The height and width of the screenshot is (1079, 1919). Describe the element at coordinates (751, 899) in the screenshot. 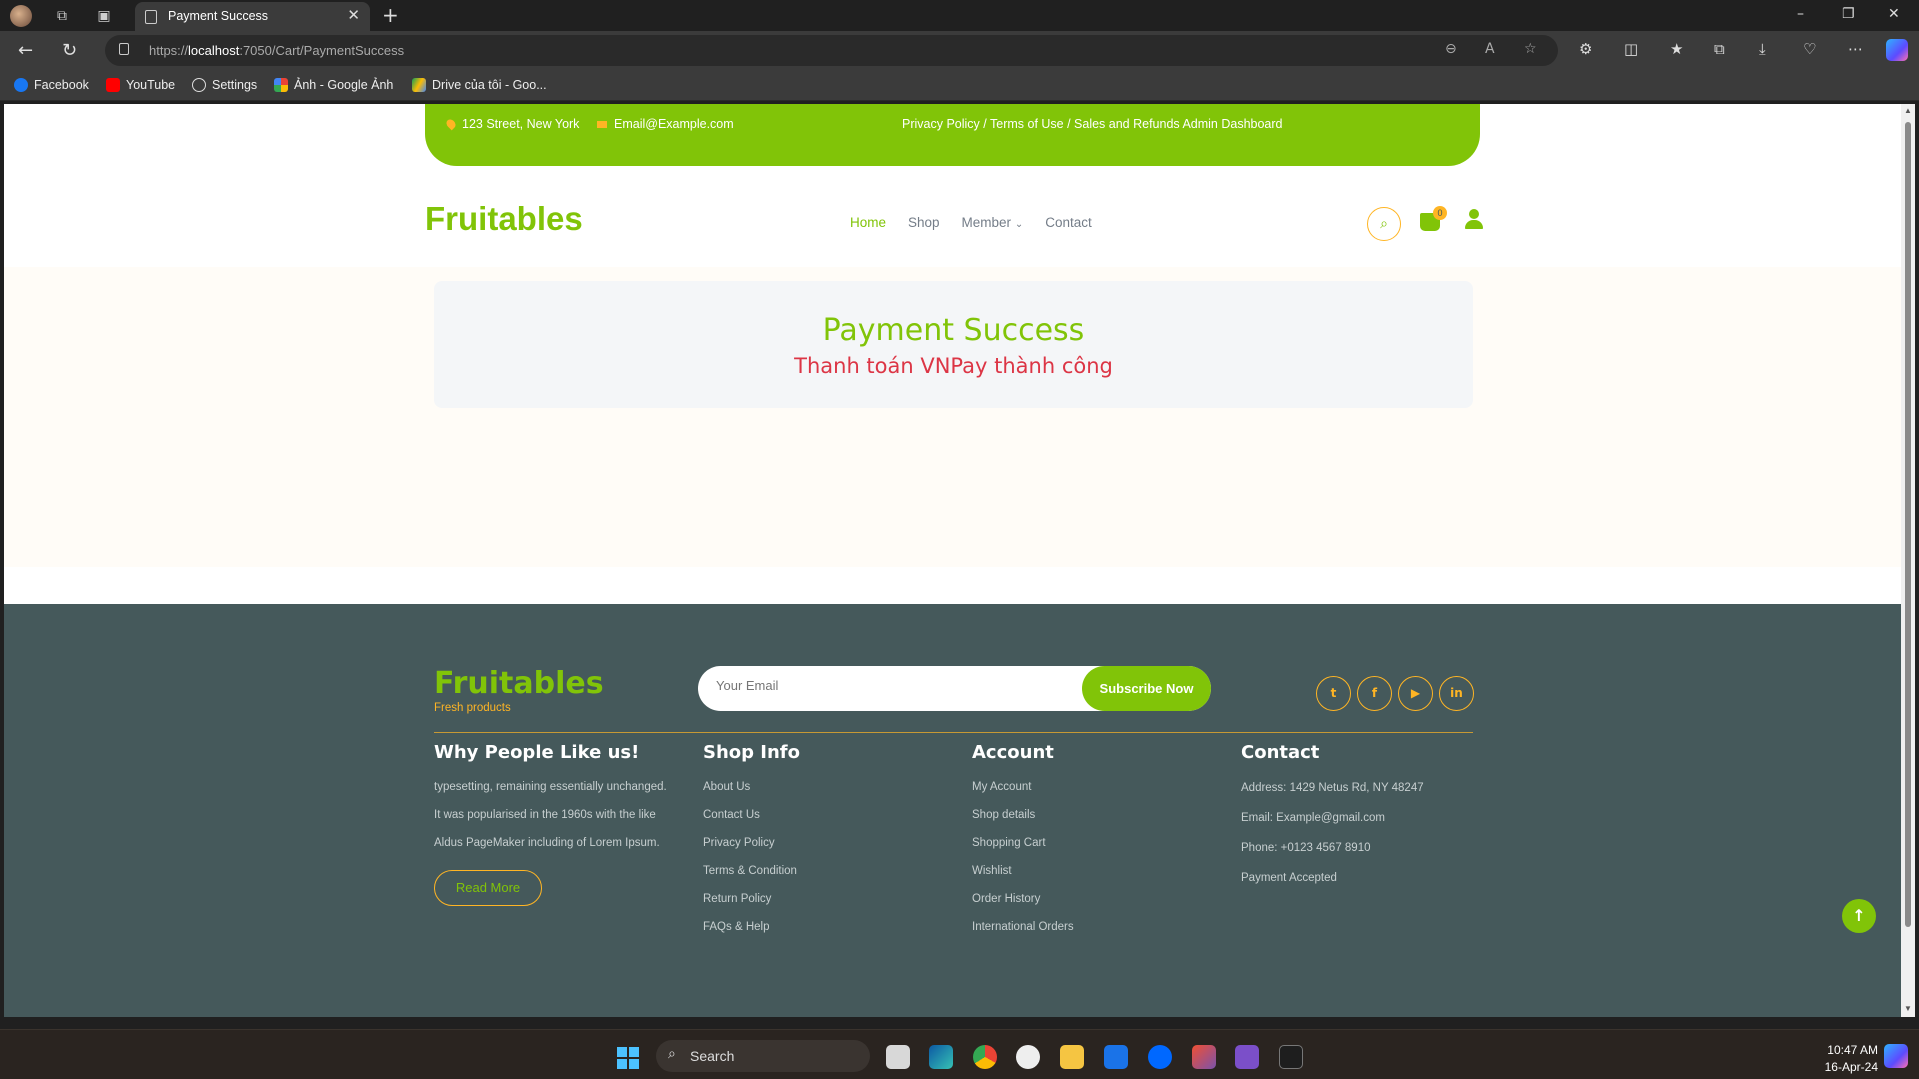

I see `footer-link-return: Return Policy` at that location.